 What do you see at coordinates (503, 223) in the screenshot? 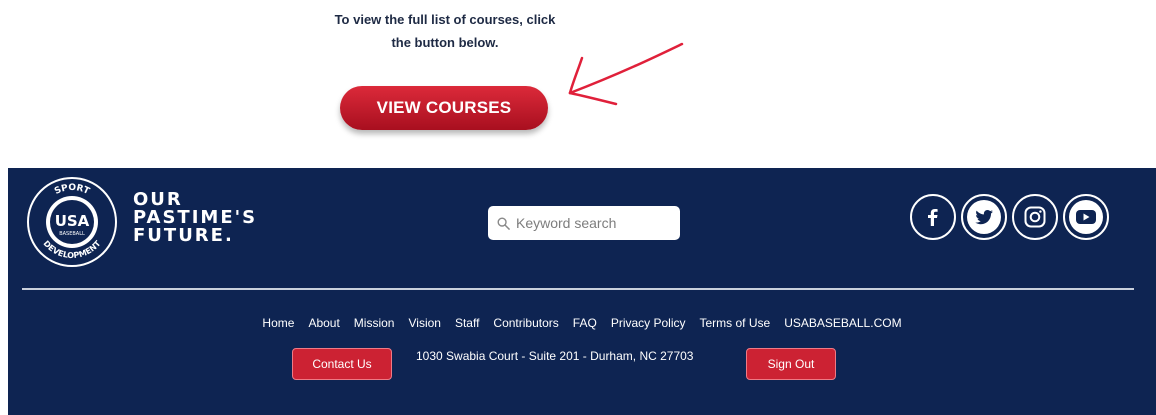
I see `search-icon` at bounding box center [503, 223].